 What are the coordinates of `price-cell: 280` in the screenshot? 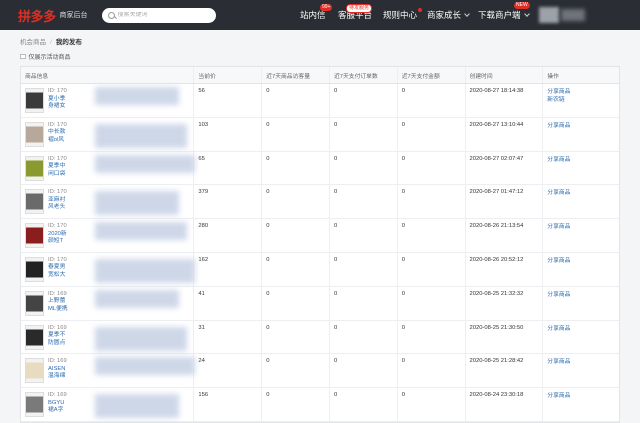 It's located at (228, 235).